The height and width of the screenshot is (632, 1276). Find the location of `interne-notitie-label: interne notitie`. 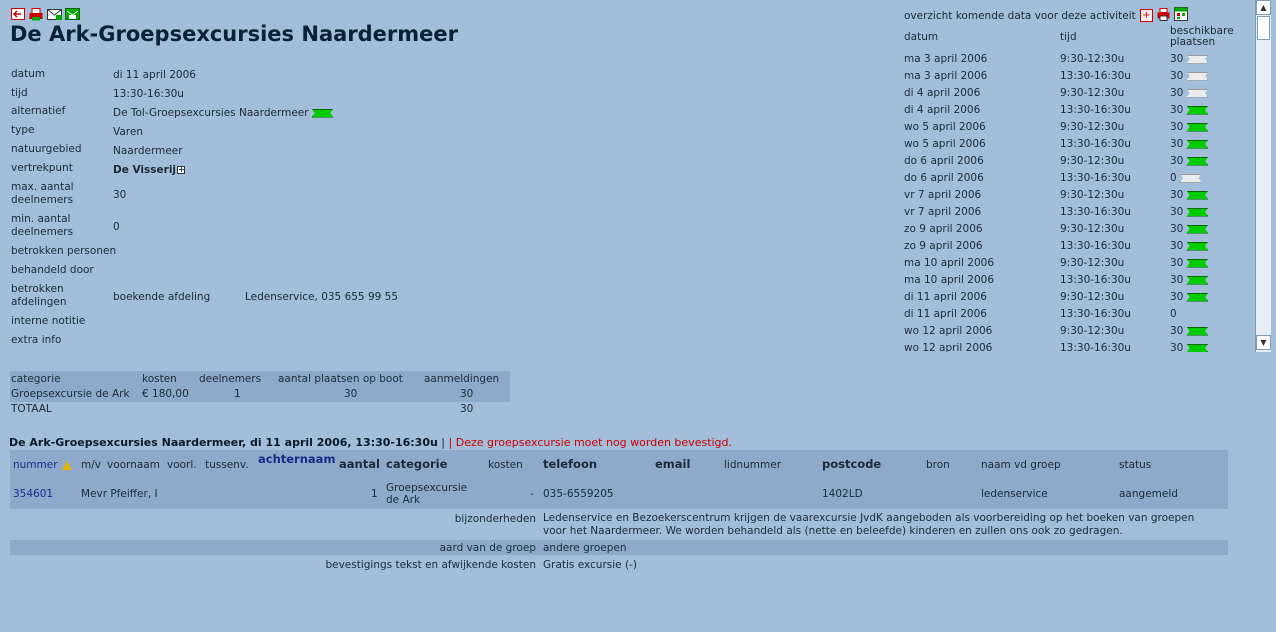

interne-notitie-label: interne notitie is located at coordinates (48, 321).